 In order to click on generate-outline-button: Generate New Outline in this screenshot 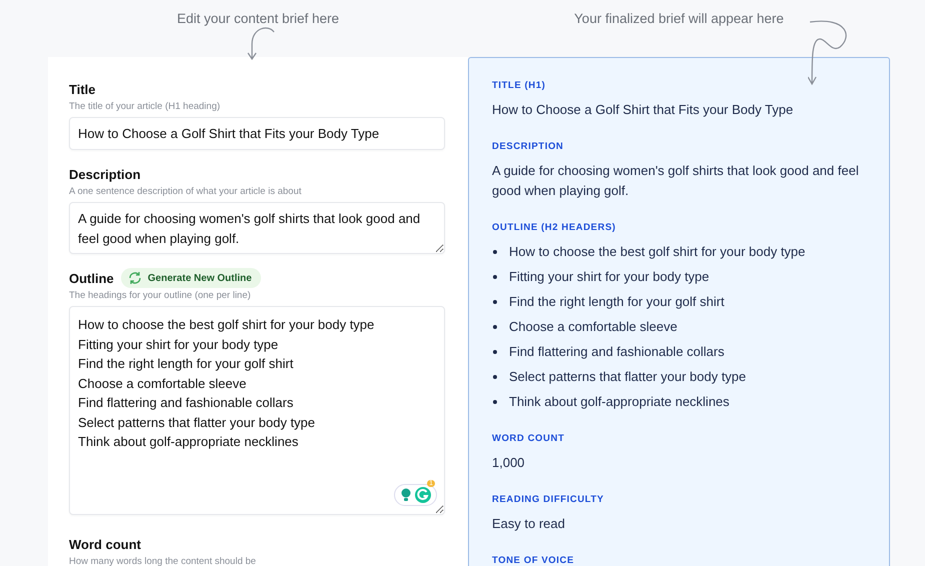, I will do `click(190, 278)`.